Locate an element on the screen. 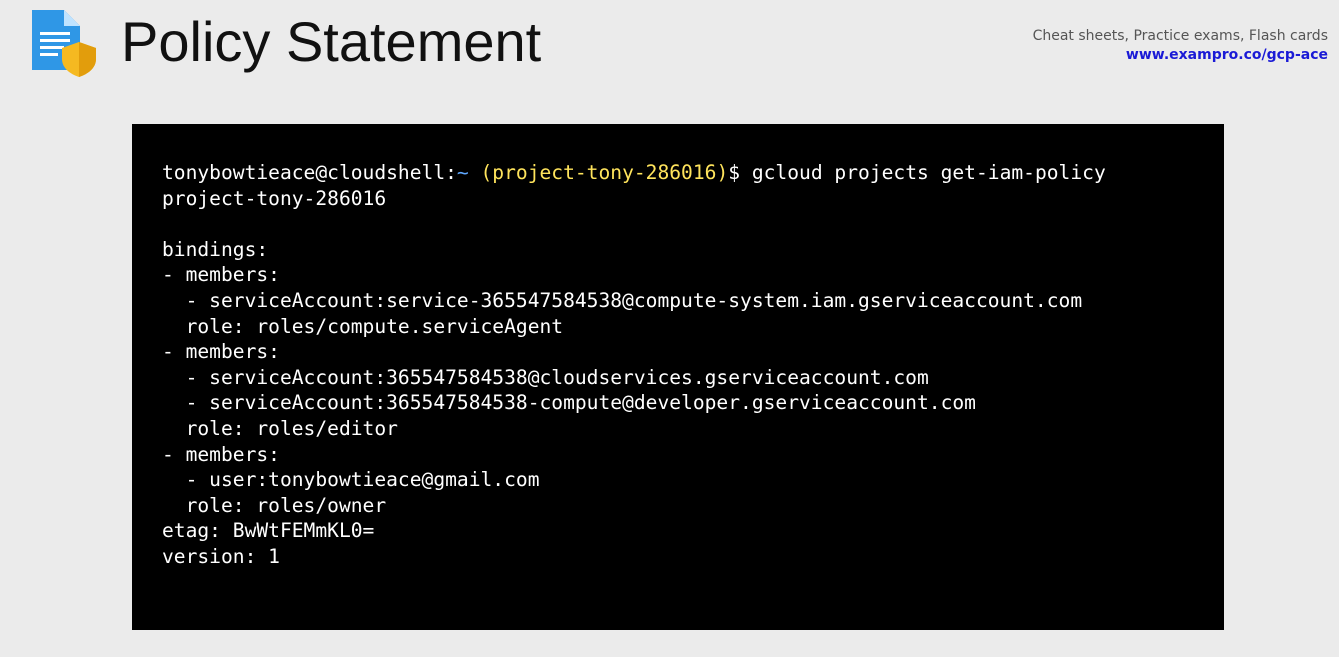 Image resolution: width=1339 pixels, height=657 pixels. terminal-command: gcloud projects get-iam-policy is located at coordinates (928, 172).